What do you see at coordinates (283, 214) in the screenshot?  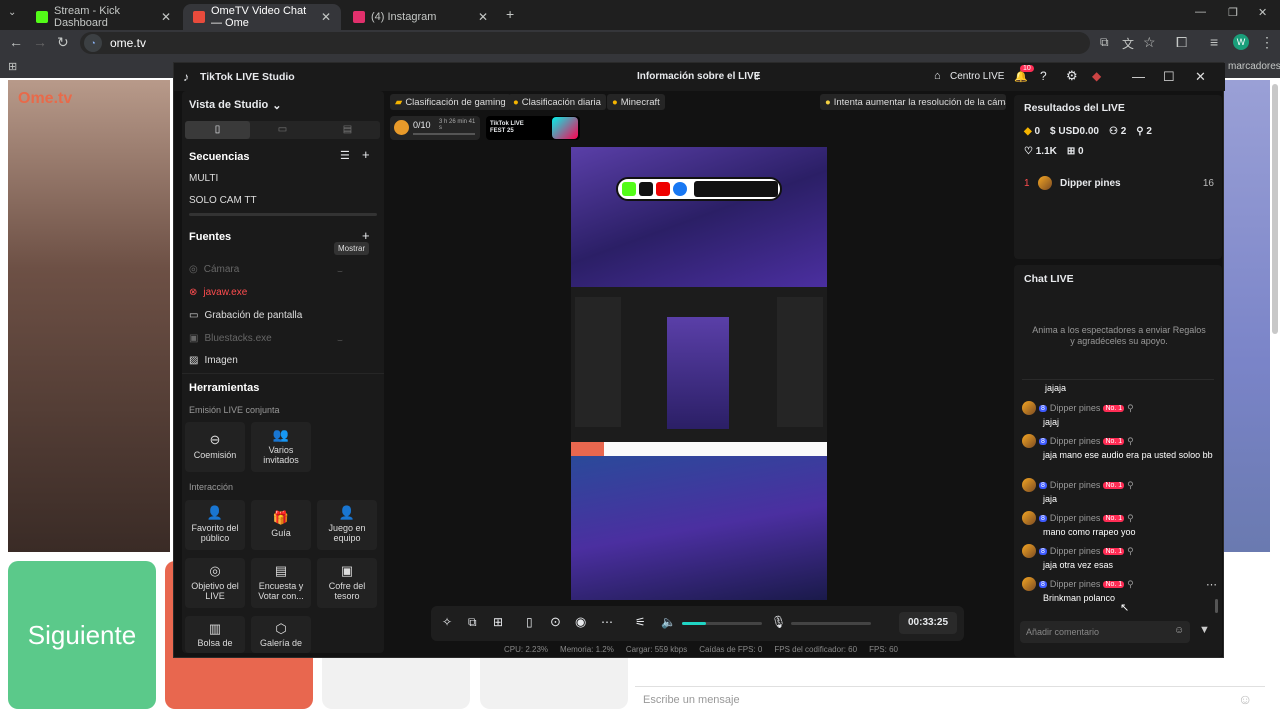 I see `sequences-scrollbar` at bounding box center [283, 214].